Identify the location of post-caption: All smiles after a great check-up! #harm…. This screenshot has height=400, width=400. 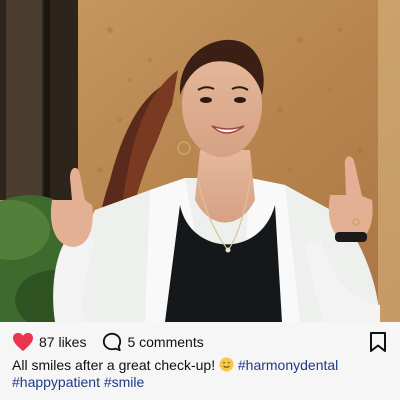
(200, 374).